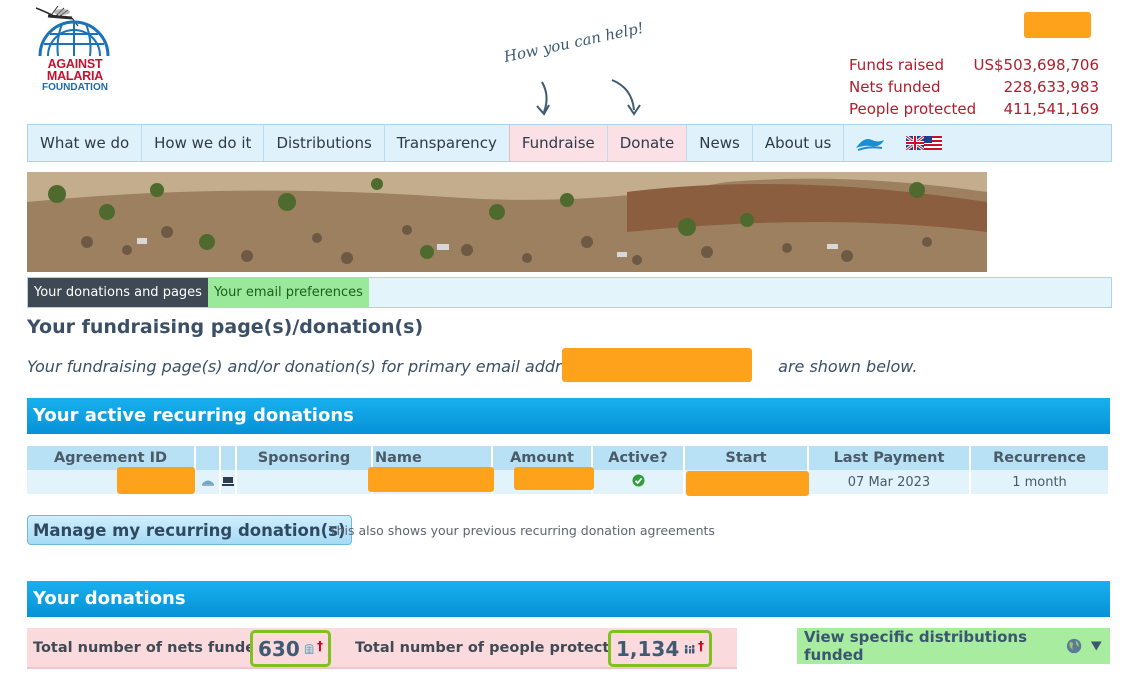 The width and height of the screenshot is (1145, 689). Describe the element at coordinates (431, 479) in the screenshot. I see `redacted-name` at that location.